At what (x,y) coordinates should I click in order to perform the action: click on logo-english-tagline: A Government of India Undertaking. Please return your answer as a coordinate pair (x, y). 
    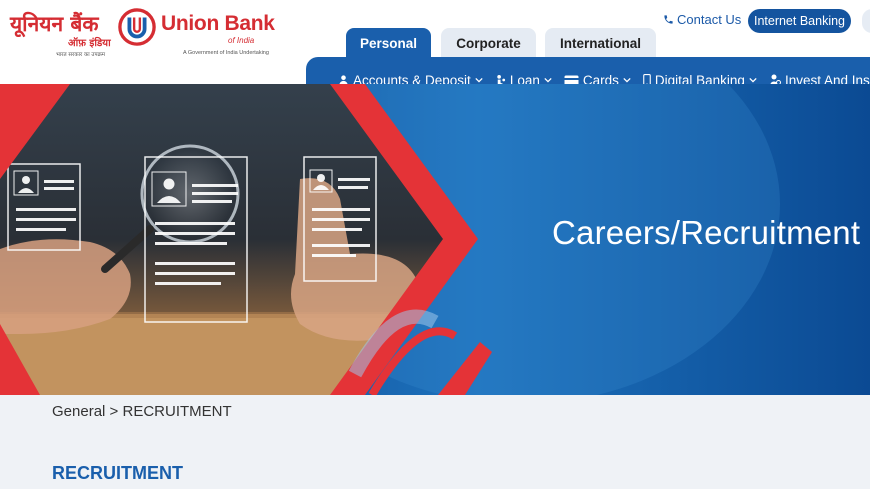
    Looking at the image, I should click on (226, 53).